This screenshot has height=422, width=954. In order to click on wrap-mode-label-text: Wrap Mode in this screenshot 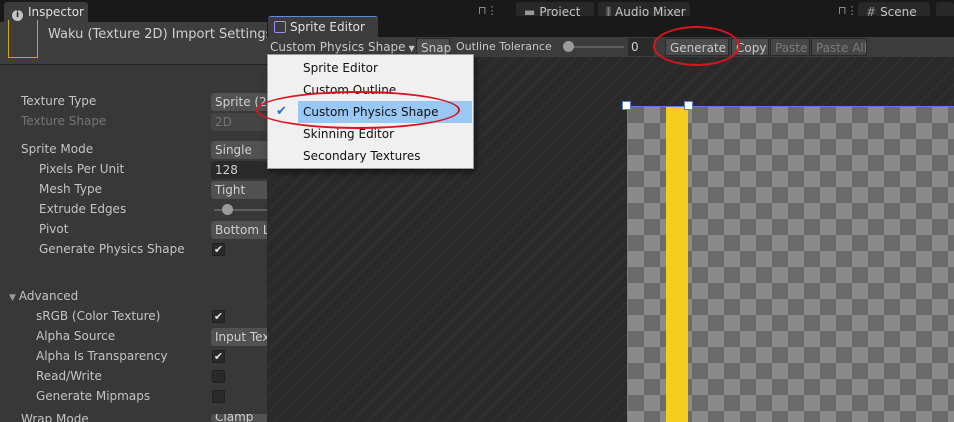, I will do `click(55, 418)`.